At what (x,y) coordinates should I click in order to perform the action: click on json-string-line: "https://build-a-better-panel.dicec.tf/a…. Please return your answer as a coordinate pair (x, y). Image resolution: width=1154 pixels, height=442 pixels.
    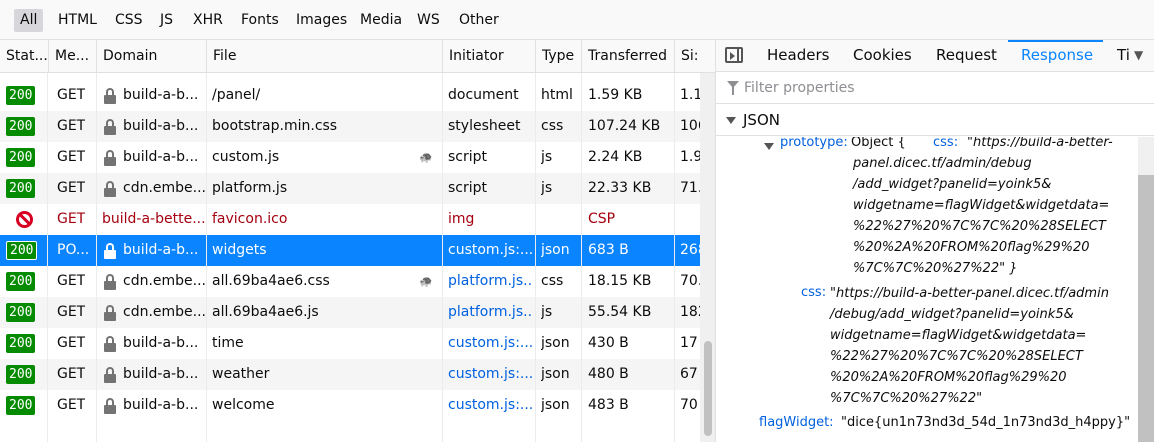
    Looking at the image, I should click on (969, 293).